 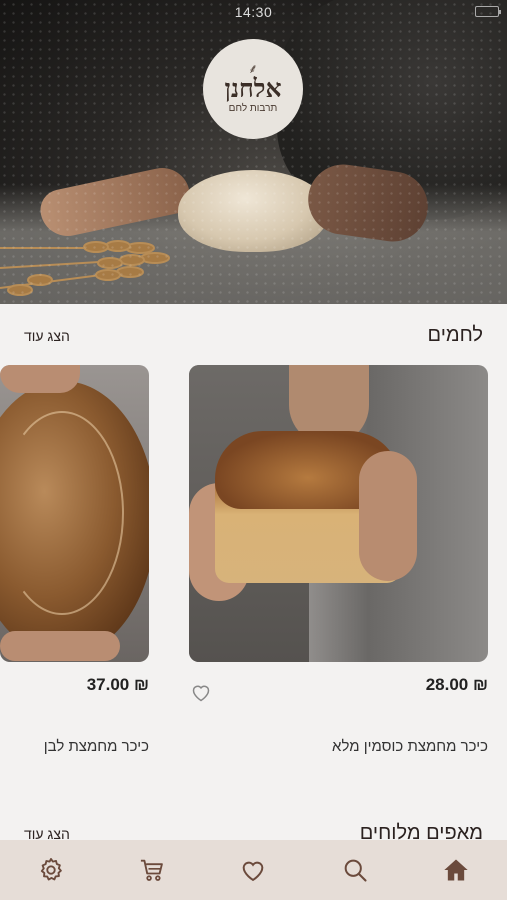 I want to click on product-card: 37.00 ₪ כיכר מחמצת לבן, so click(x=74, y=565).